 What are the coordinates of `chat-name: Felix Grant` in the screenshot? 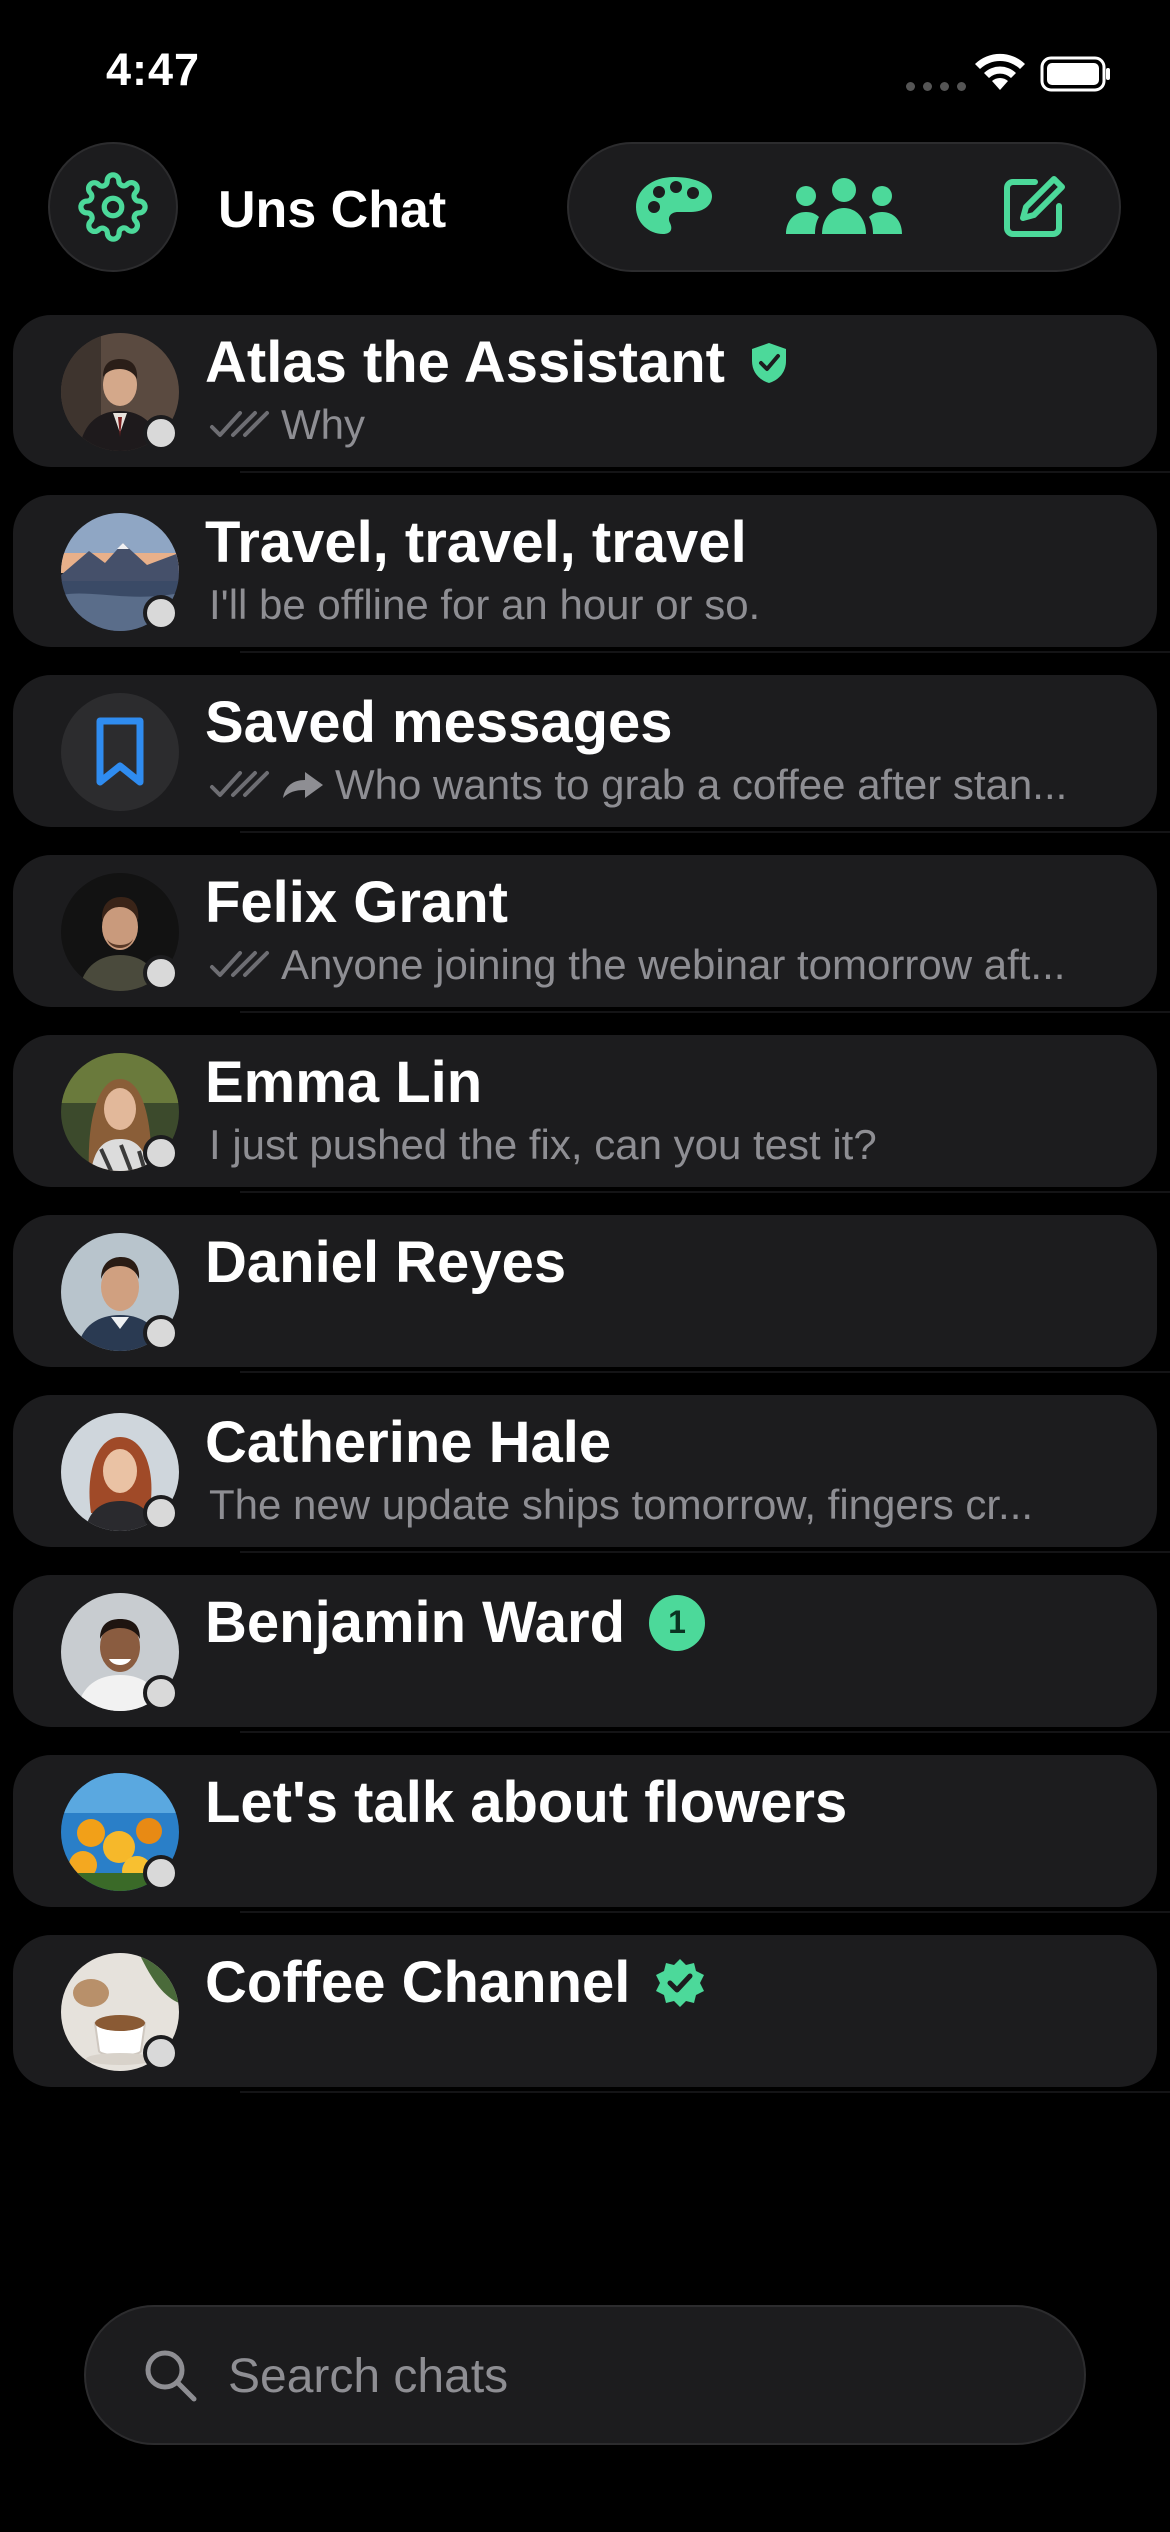 It's located at (356, 902).